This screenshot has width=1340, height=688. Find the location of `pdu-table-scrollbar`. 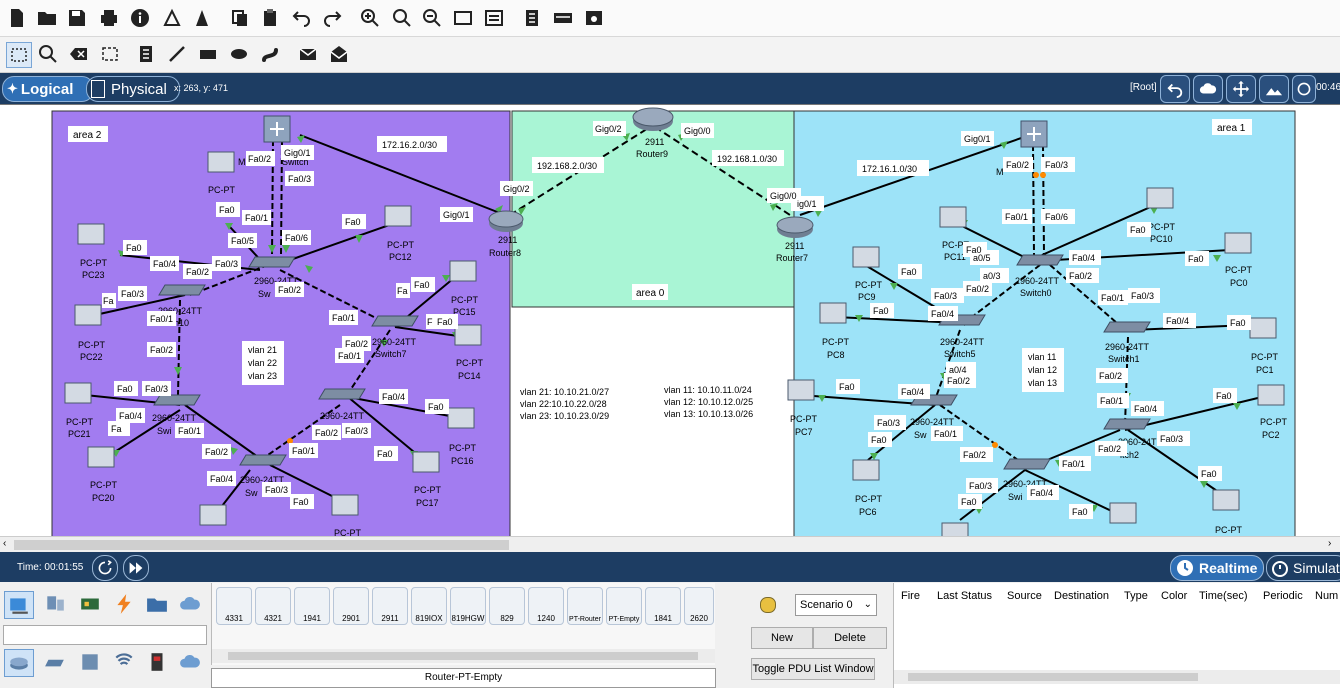

pdu-table-scrollbar is located at coordinates (1117, 677).